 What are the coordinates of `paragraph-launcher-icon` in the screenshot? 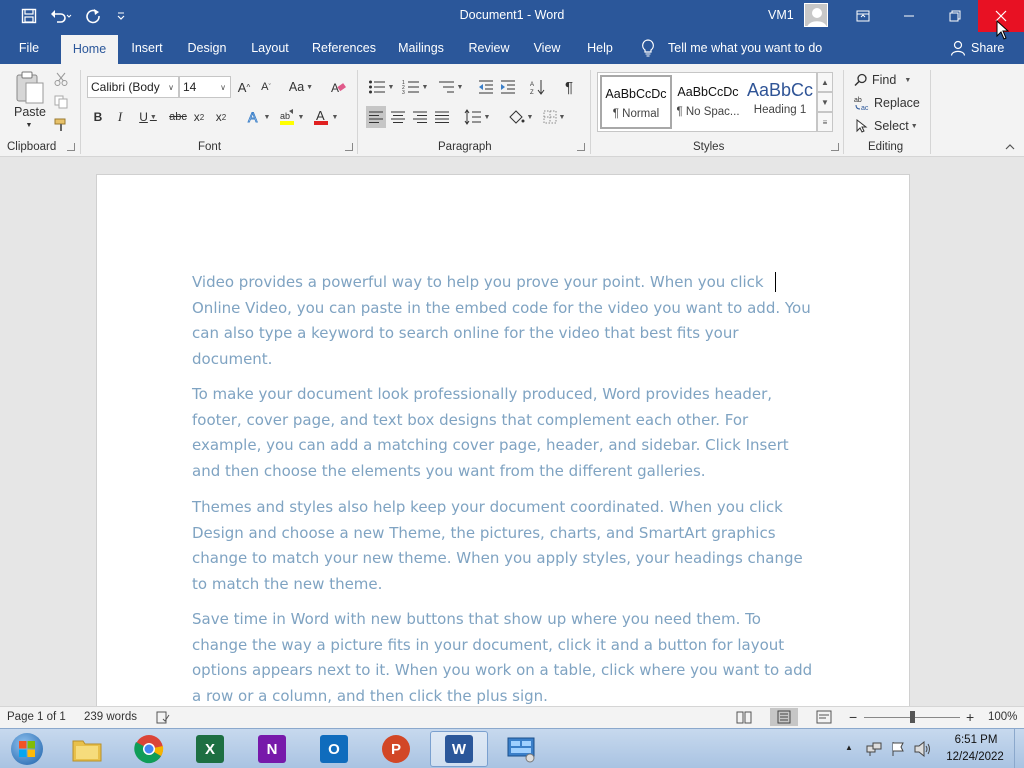 It's located at (581, 147).